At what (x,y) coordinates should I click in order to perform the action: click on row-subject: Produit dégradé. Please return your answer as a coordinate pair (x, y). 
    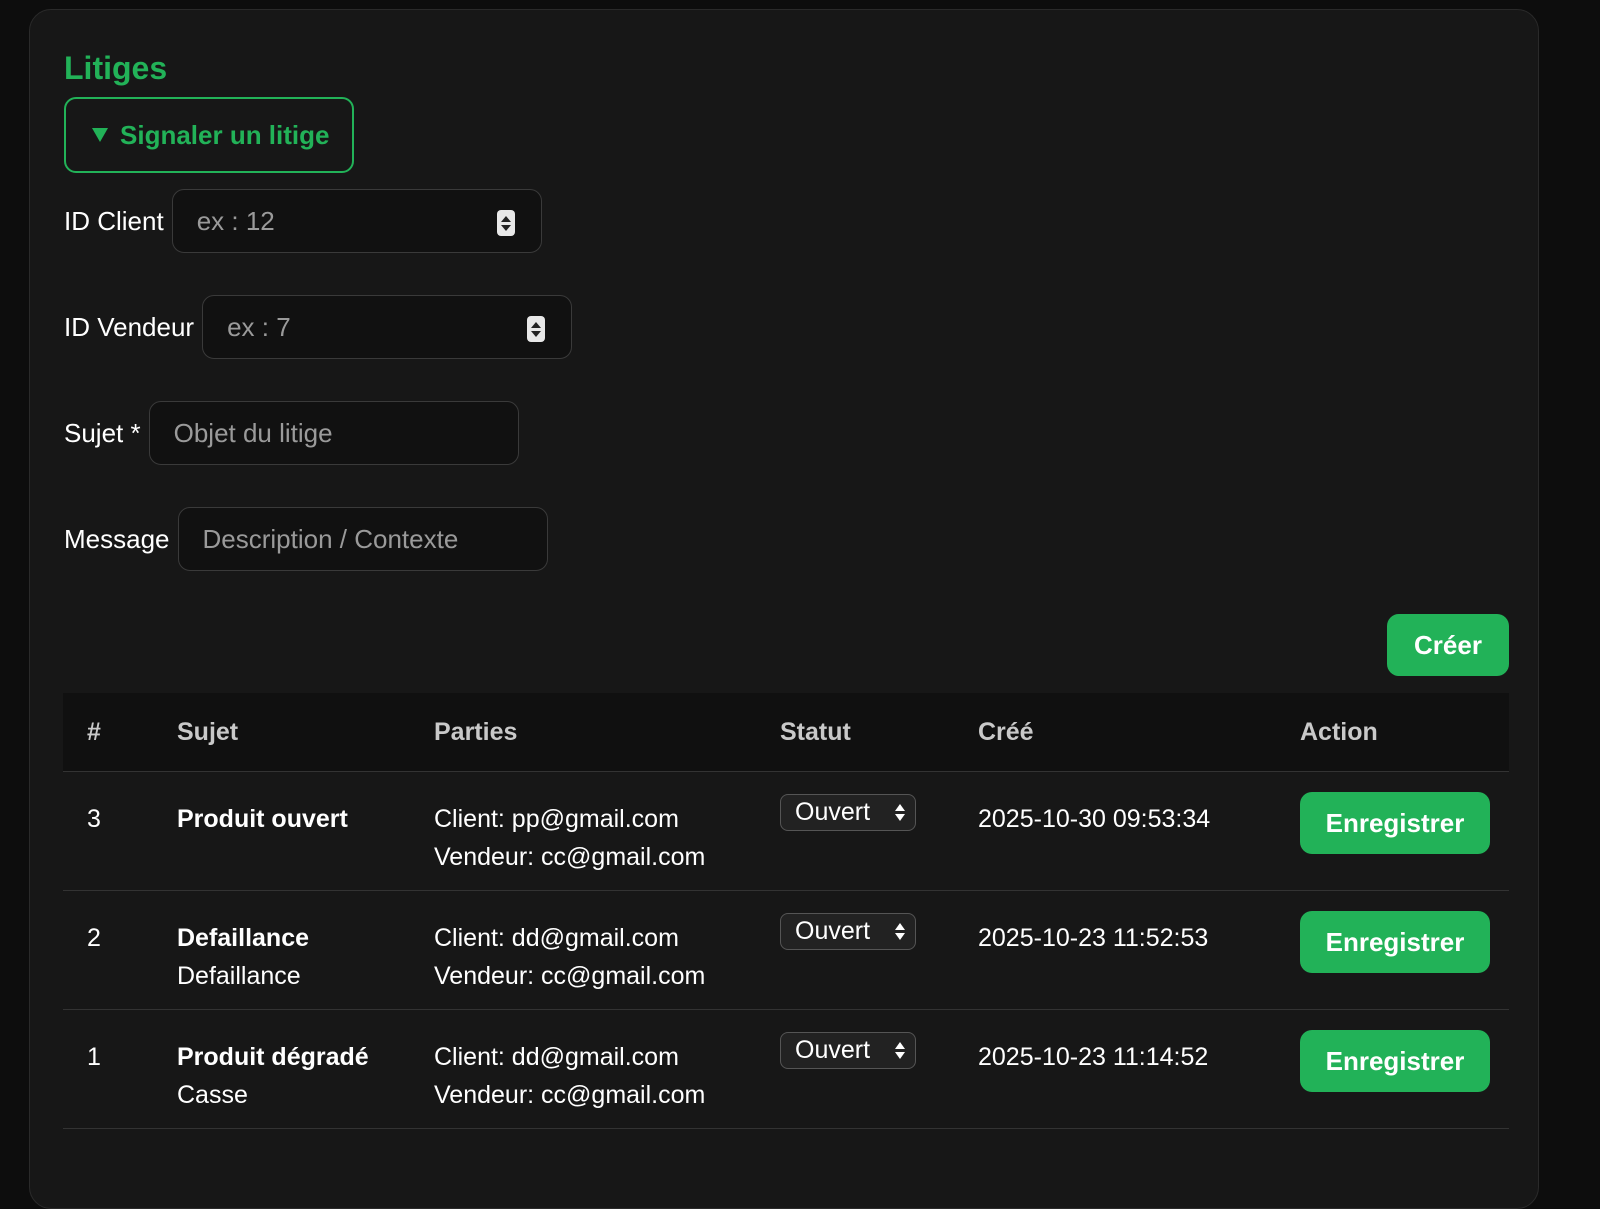
    Looking at the image, I should click on (273, 1057).